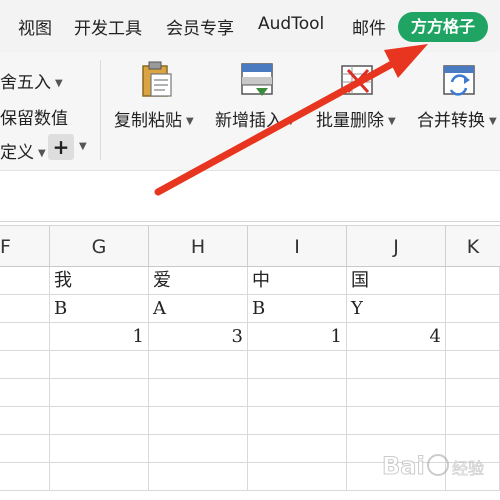 This screenshot has height=500, width=500. What do you see at coordinates (198, 281) in the screenshot?
I see `grid-cell: 爱` at bounding box center [198, 281].